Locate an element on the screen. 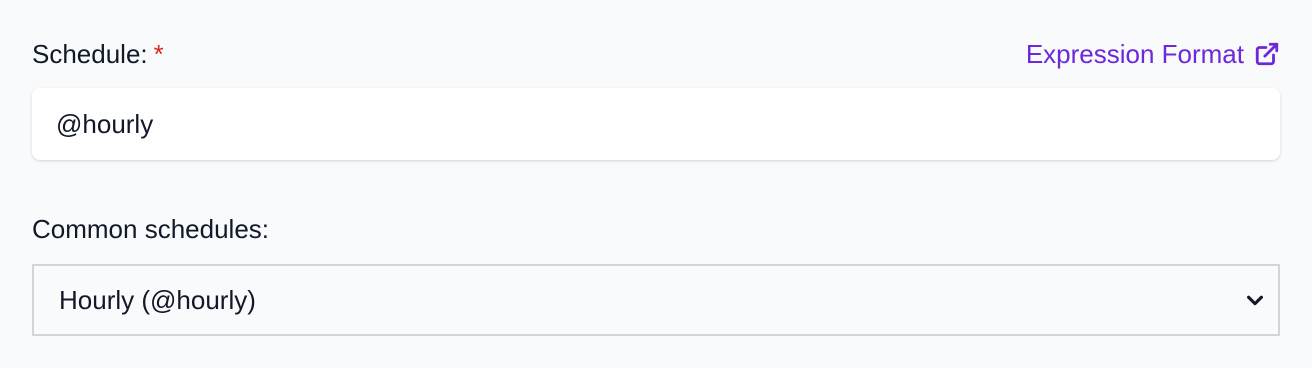  expression-format-link: Expression Format is located at coordinates (1153, 54).